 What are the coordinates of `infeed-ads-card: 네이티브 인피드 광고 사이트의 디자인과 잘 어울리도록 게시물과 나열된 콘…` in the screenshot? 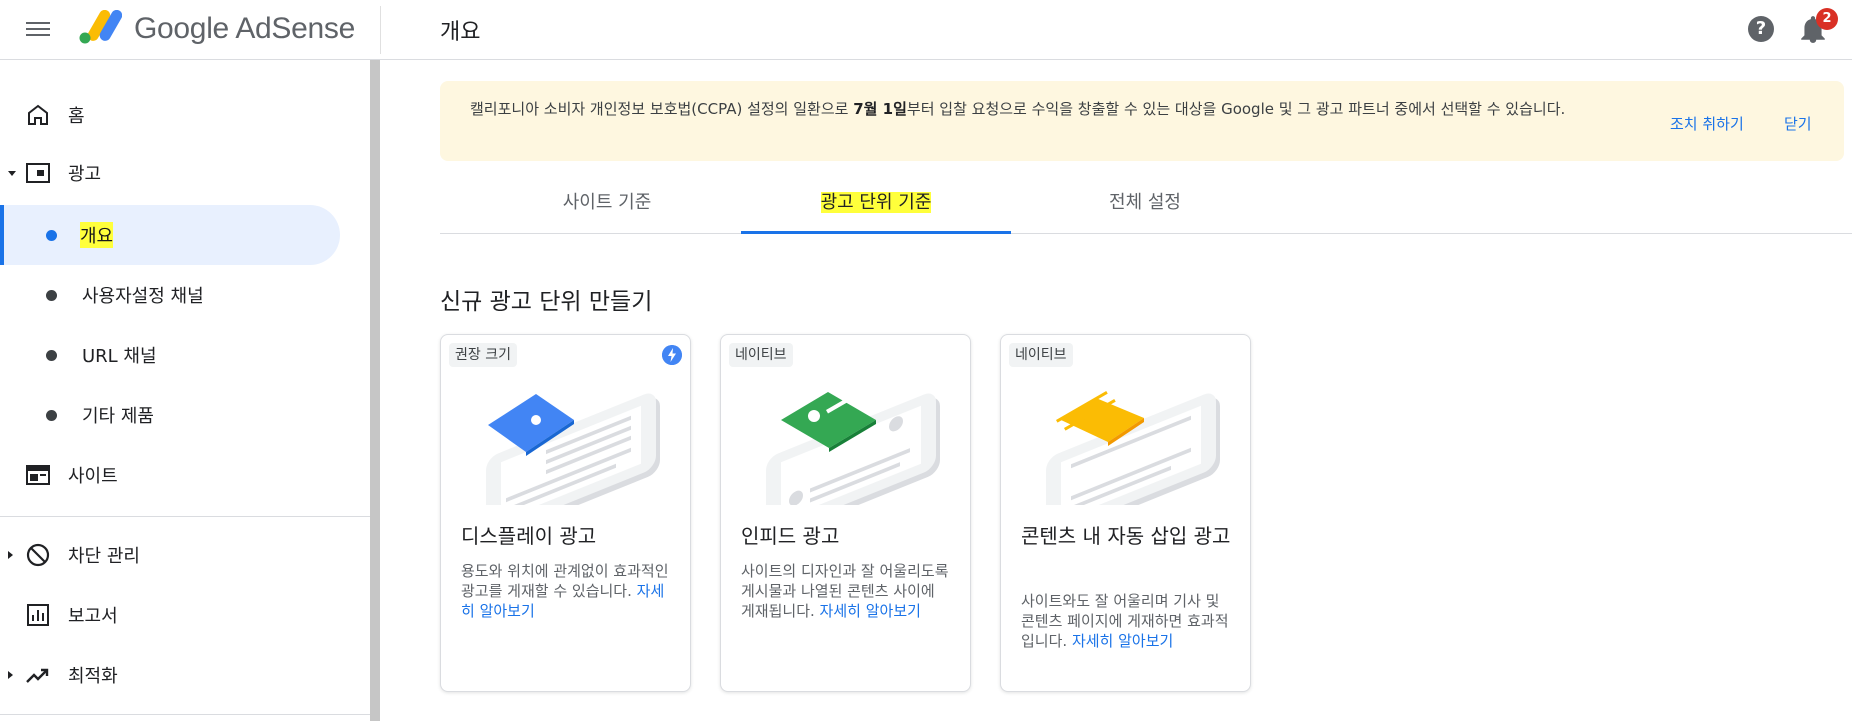 It's located at (845, 513).